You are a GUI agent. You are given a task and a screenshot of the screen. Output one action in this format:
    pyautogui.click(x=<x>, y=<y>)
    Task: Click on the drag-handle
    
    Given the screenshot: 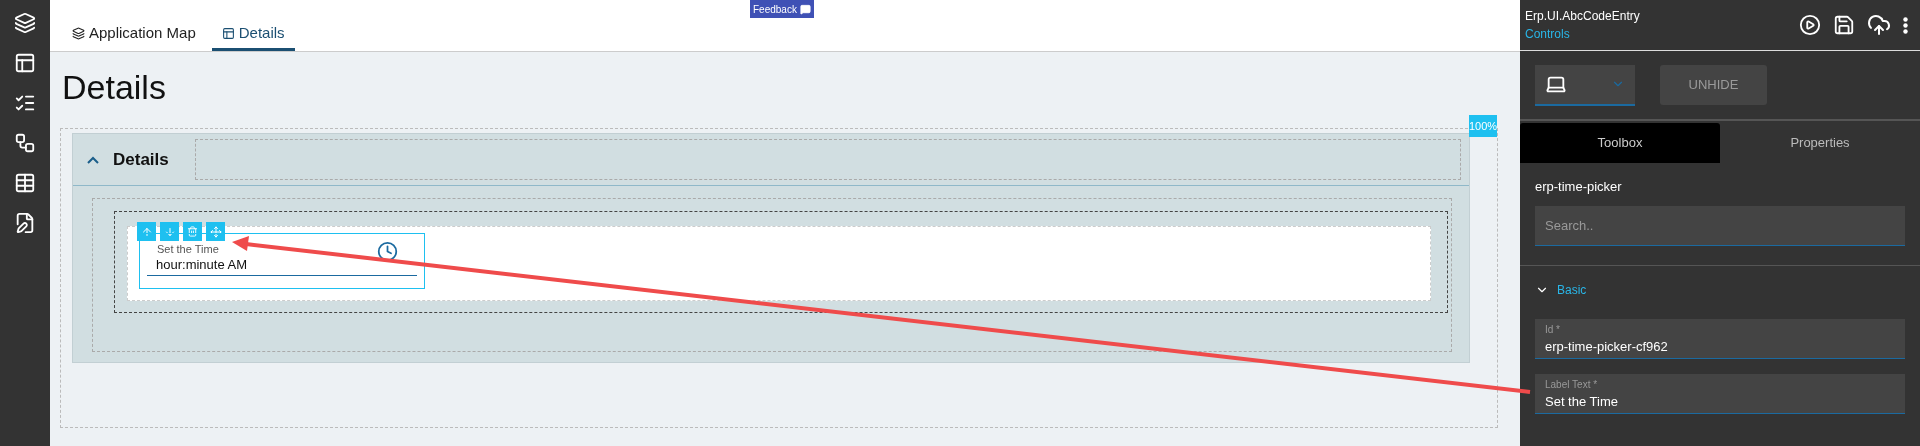 What is the action you would take?
    pyautogui.click(x=215, y=231)
    